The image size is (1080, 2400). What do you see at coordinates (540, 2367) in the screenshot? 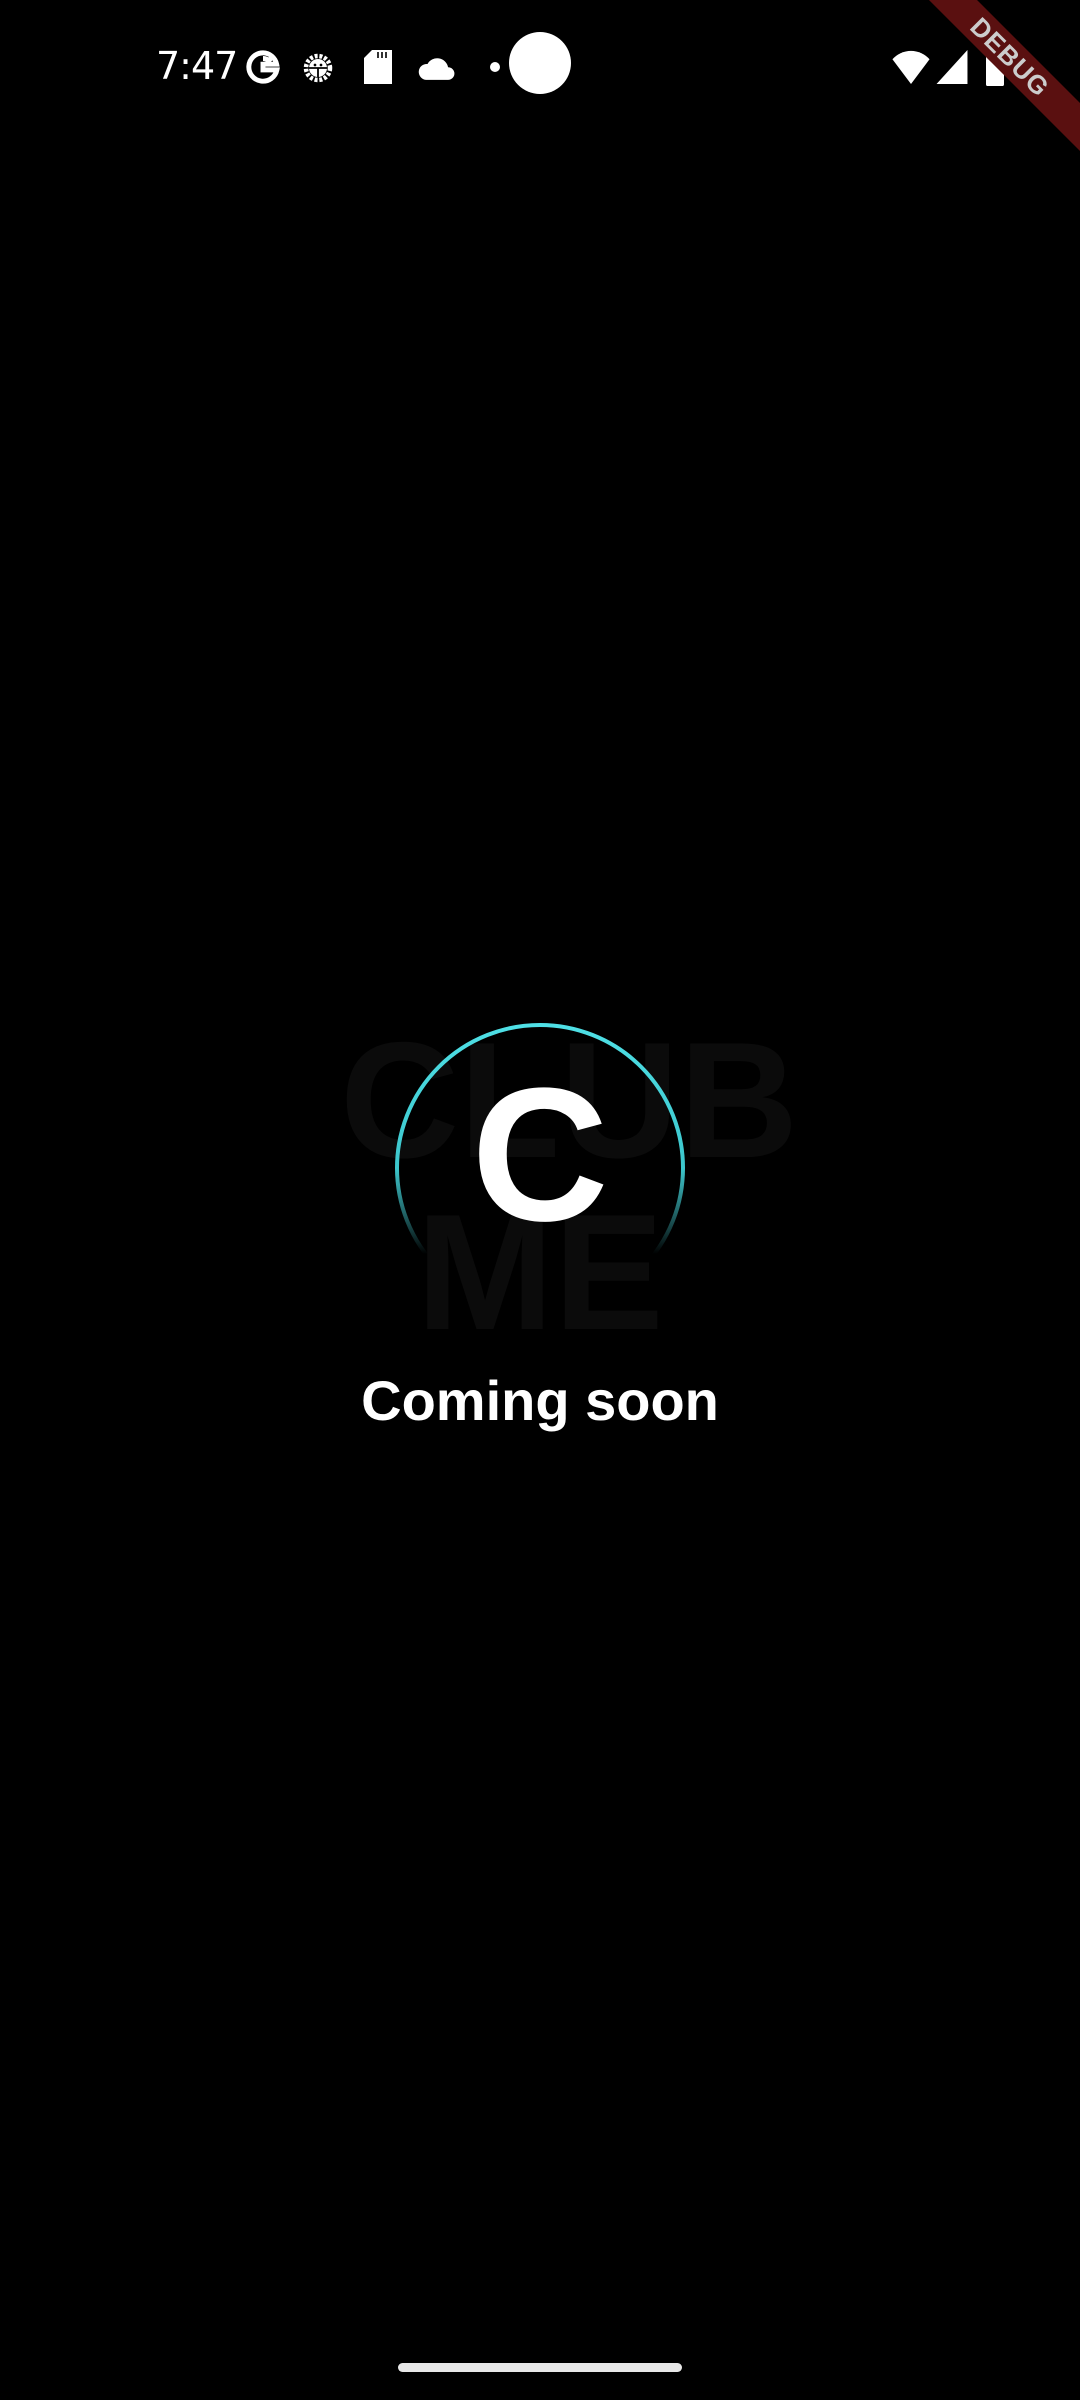
I see `home-indicator` at bounding box center [540, 2367].